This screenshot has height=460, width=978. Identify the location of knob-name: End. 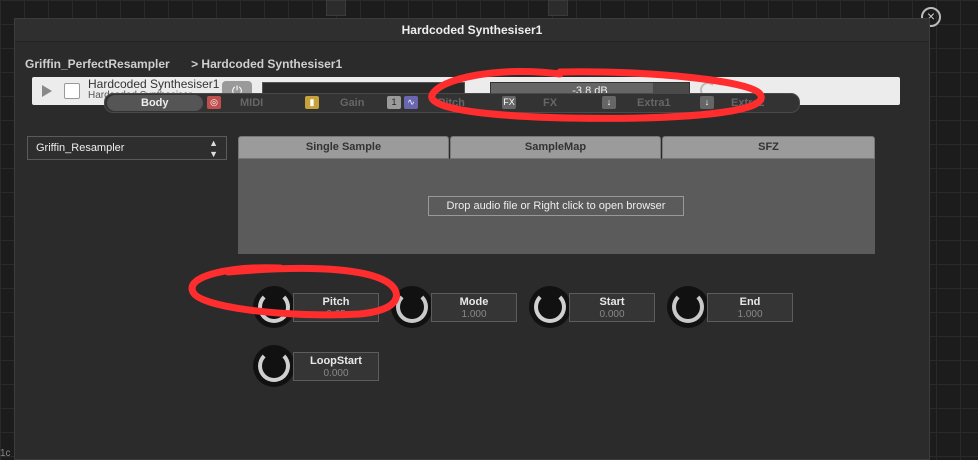
(750, 302).